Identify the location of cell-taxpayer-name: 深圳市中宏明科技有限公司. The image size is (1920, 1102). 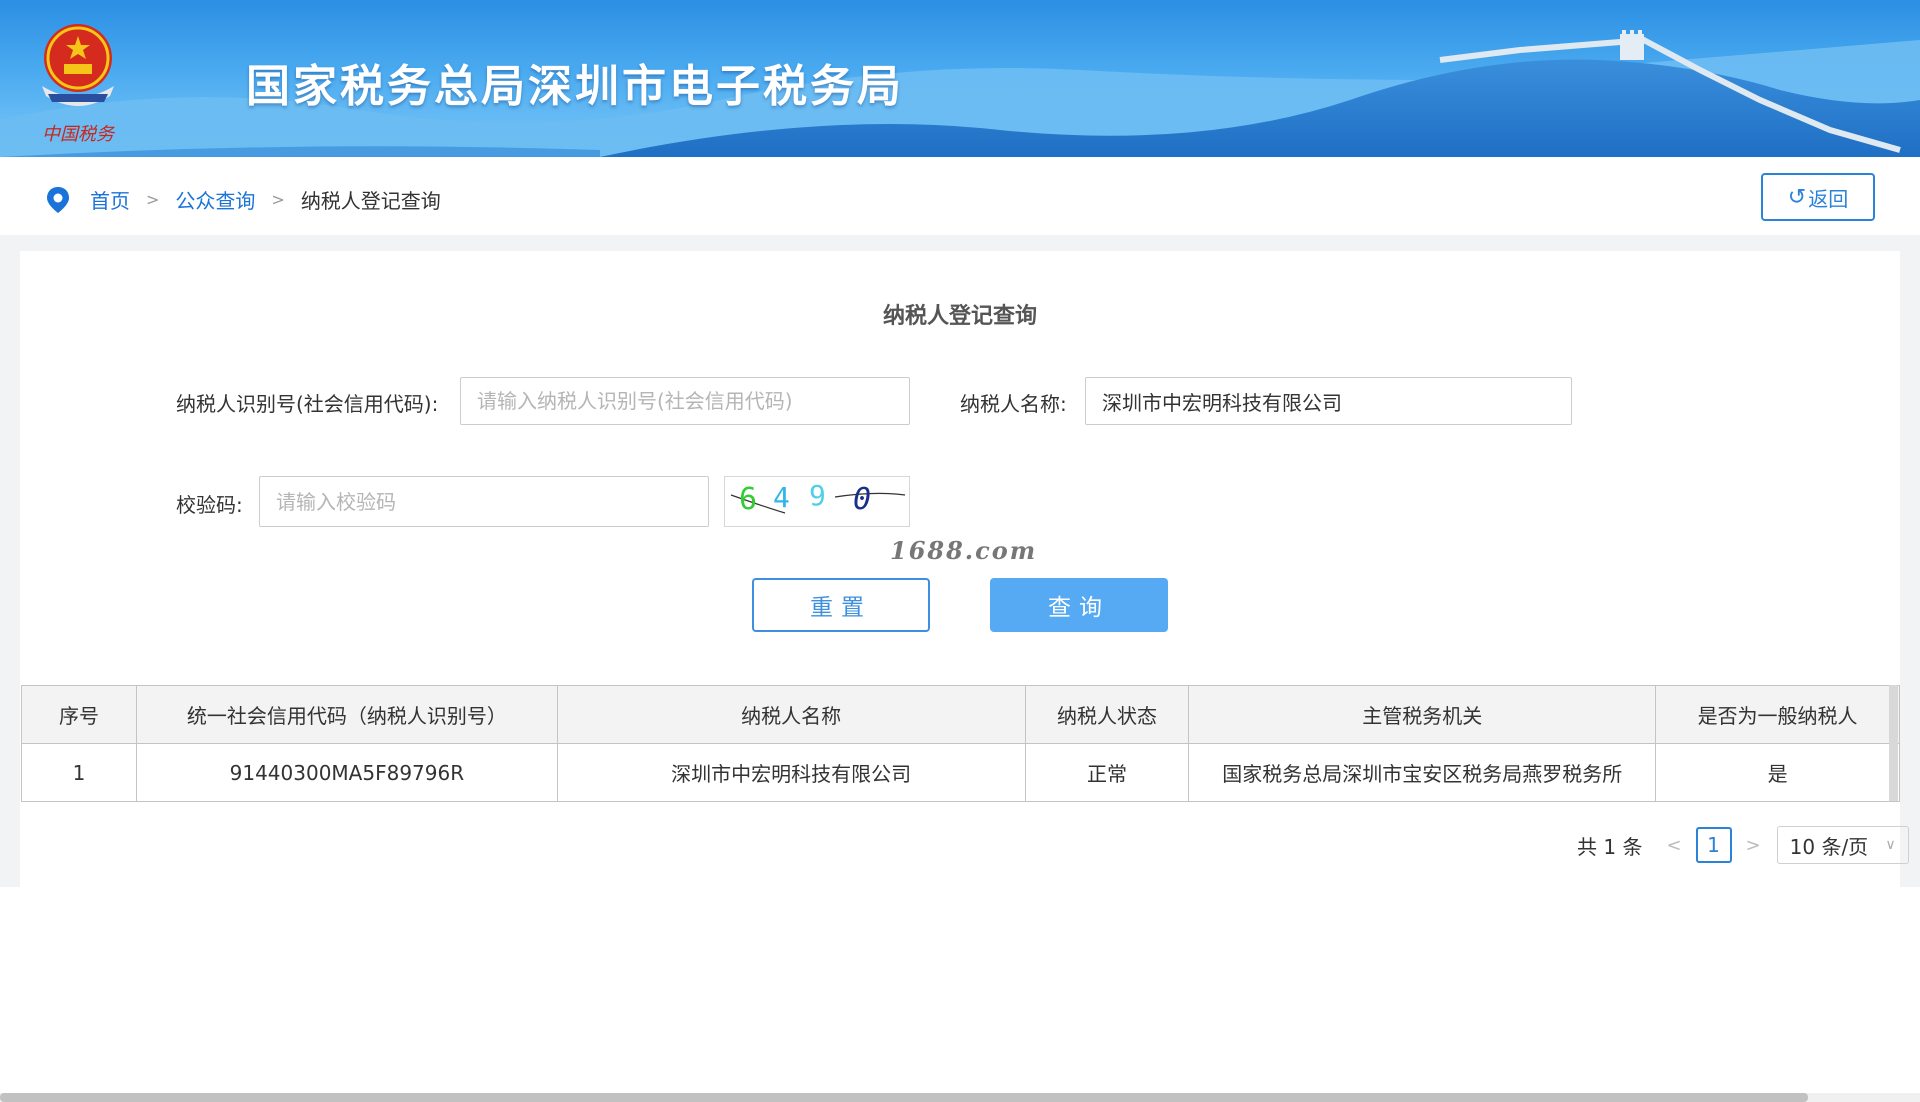
(791, 772).